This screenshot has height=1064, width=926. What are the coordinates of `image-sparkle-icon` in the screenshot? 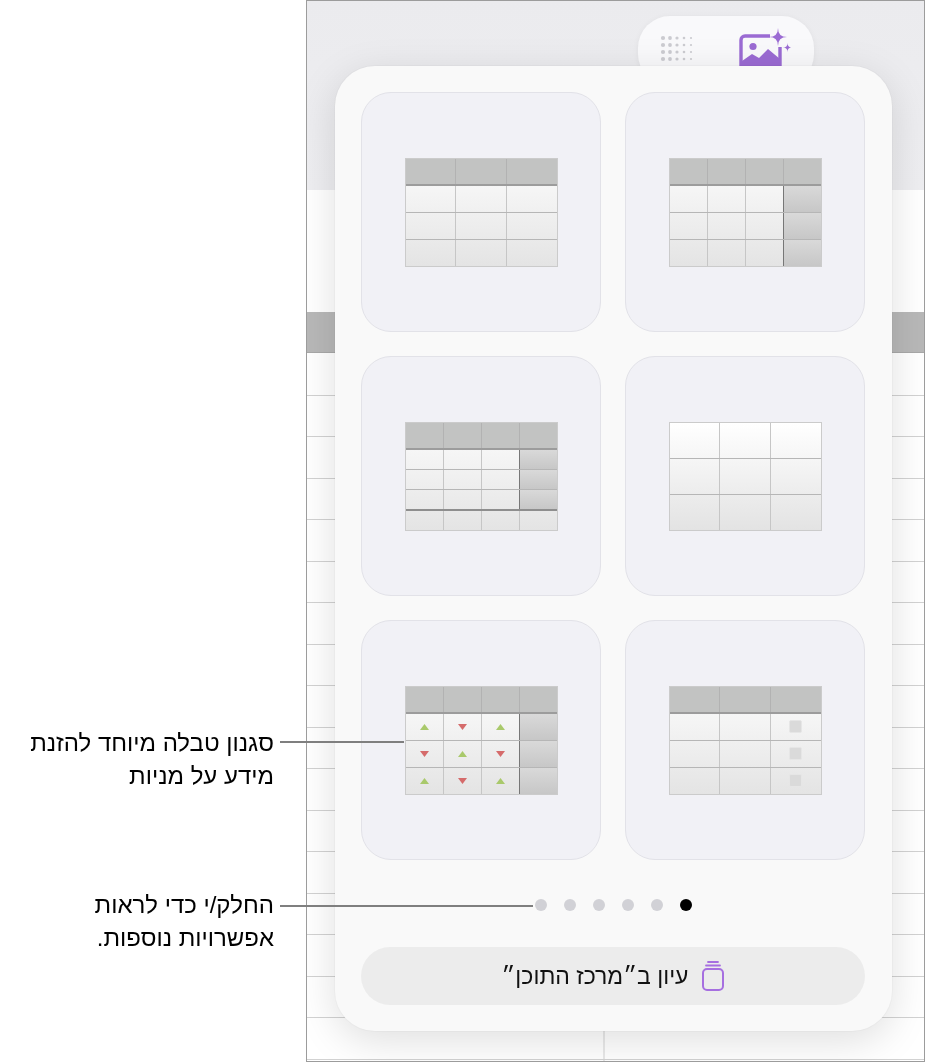 It's located at (765, 47).